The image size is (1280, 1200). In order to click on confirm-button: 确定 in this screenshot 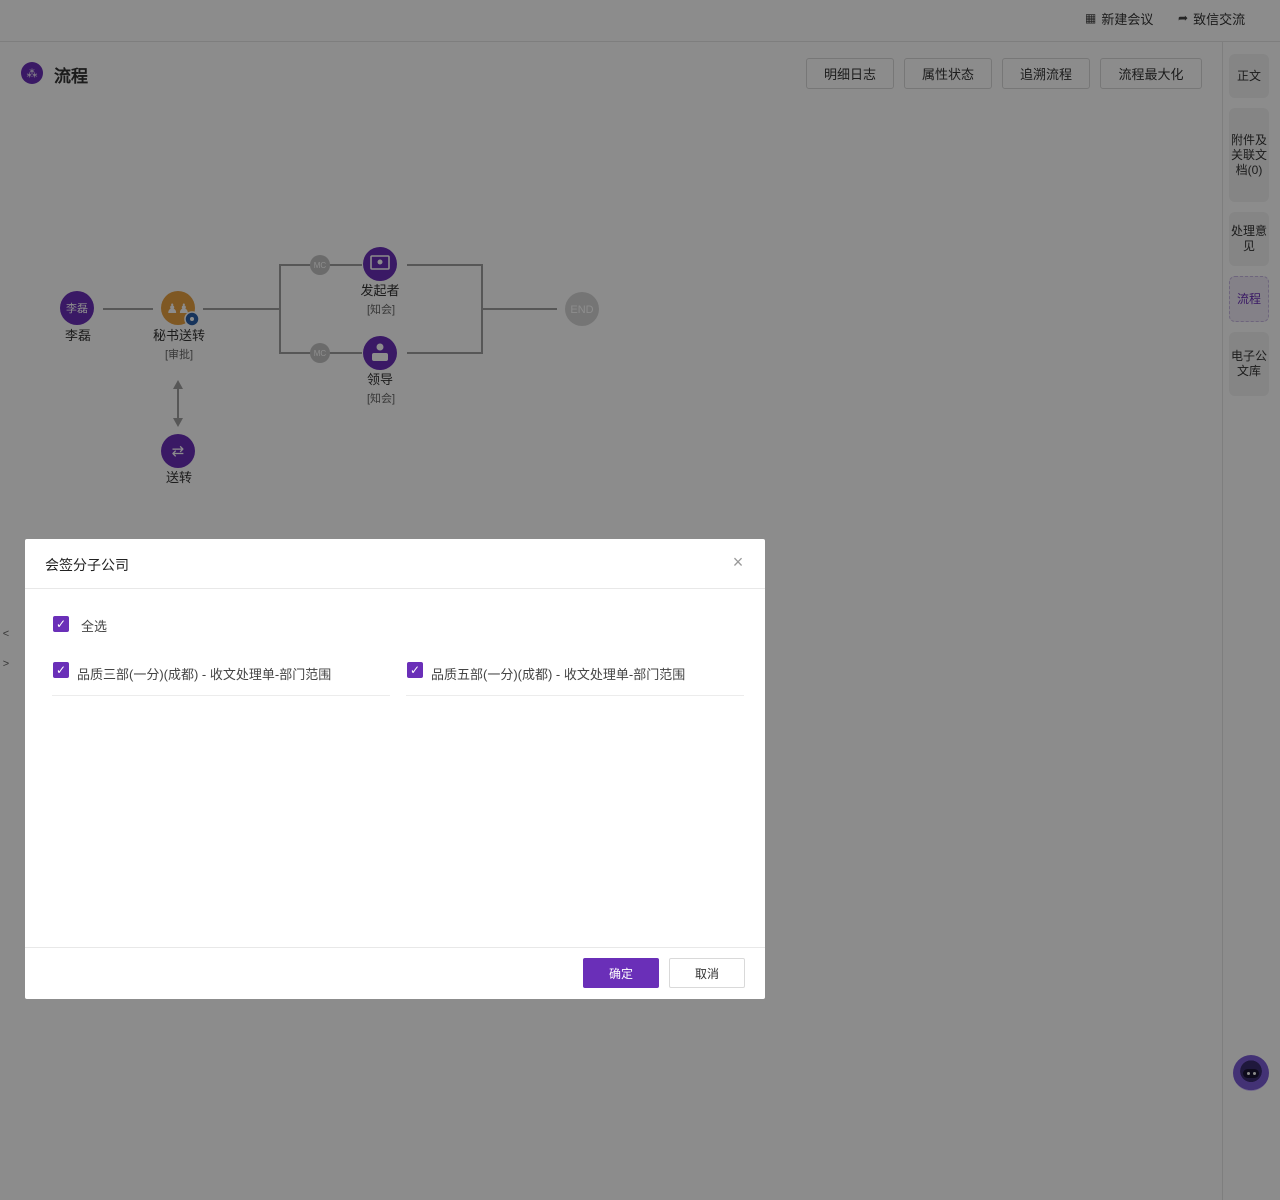, I will do `click(621, 973)`.